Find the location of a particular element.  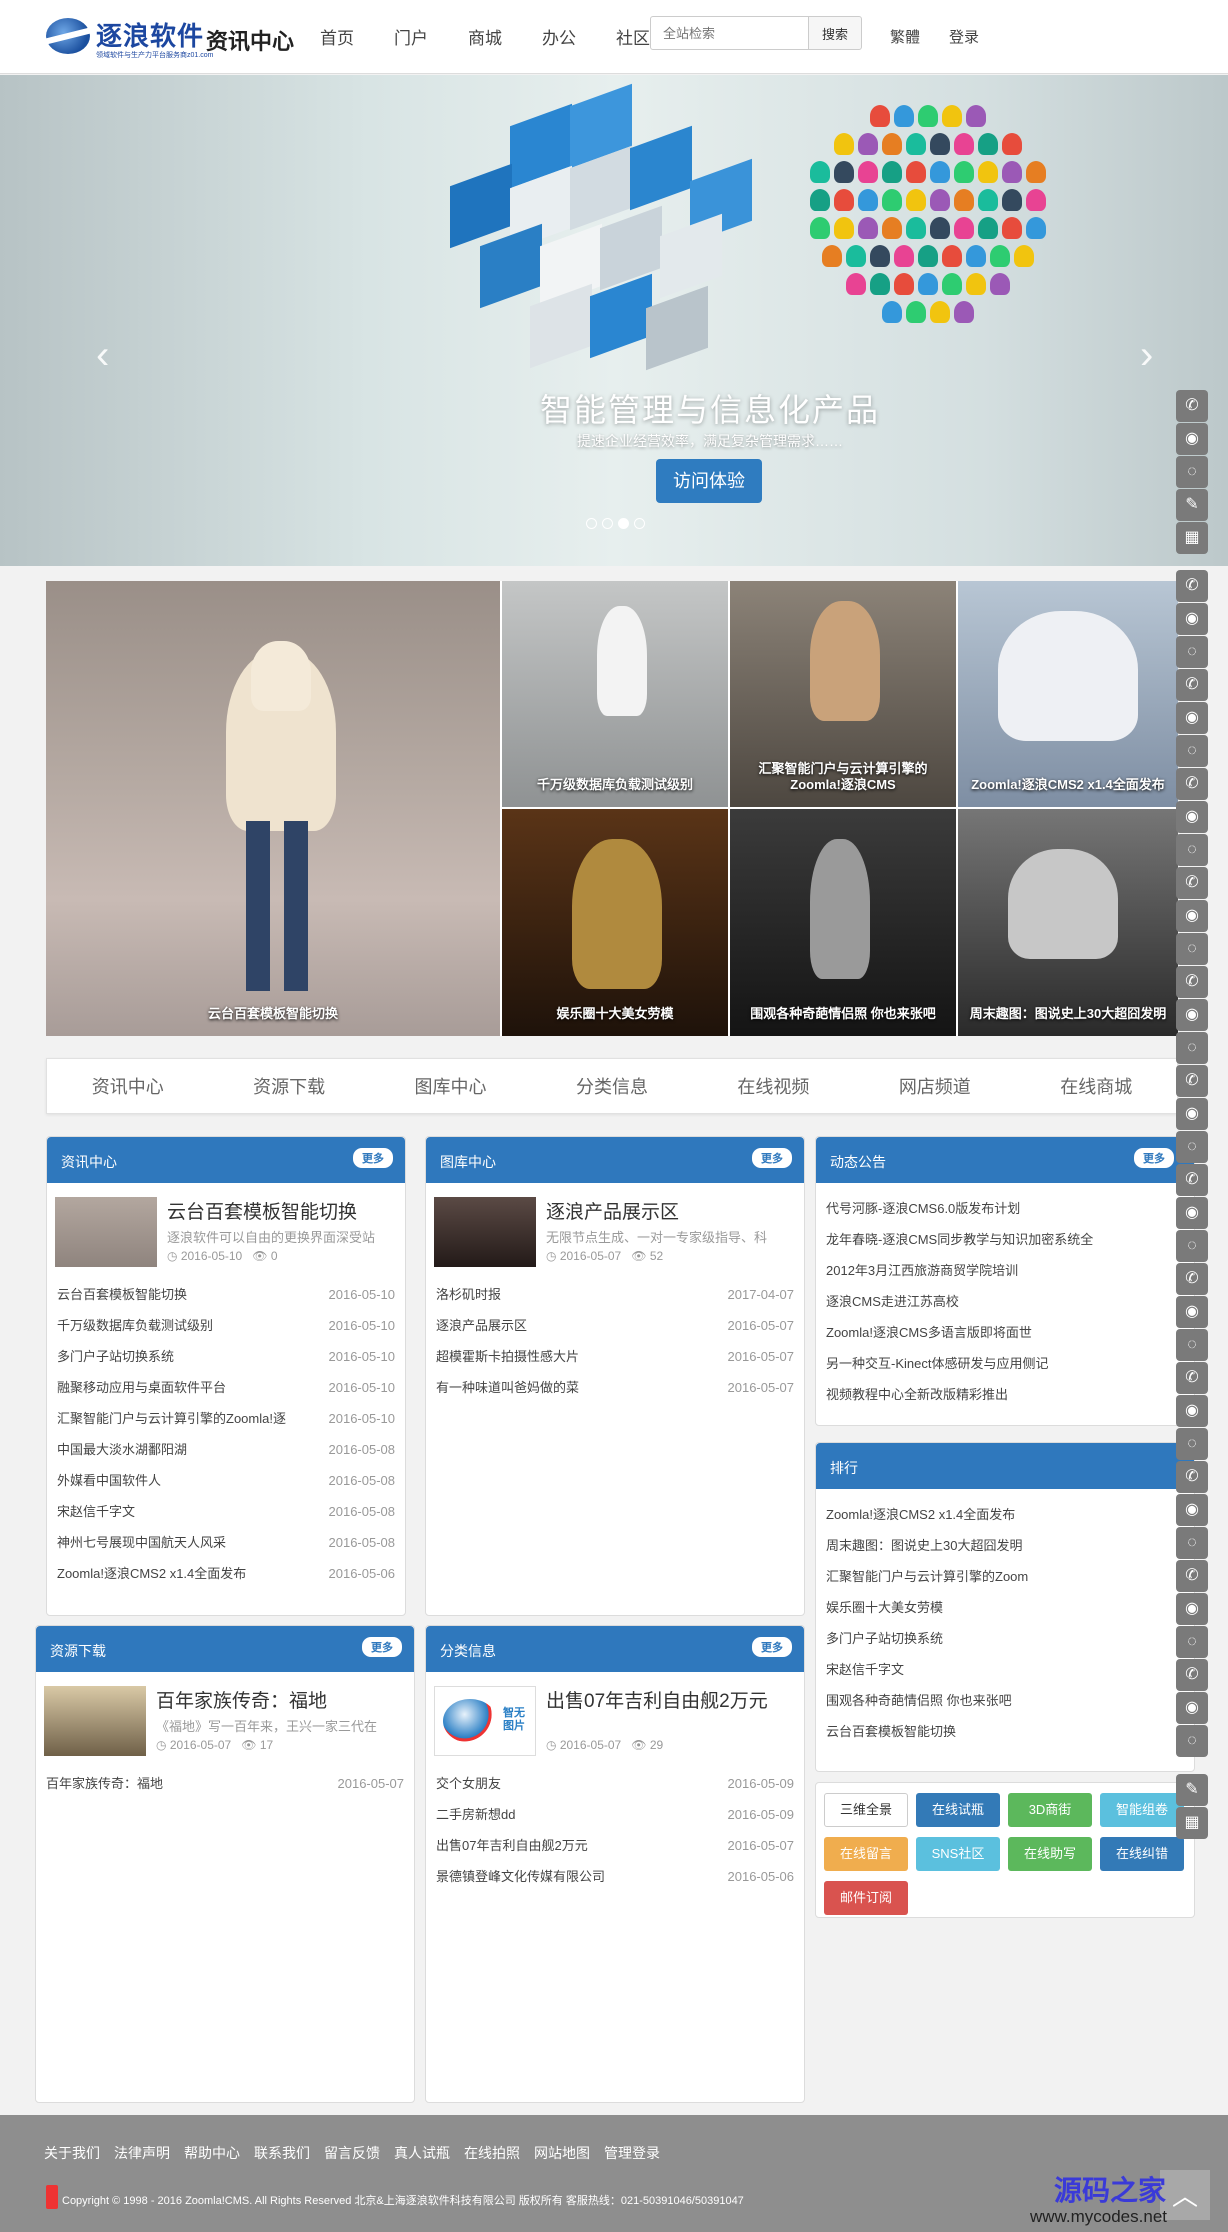

category-tab: 资讯中心 is located at coordinates (127, 1086).